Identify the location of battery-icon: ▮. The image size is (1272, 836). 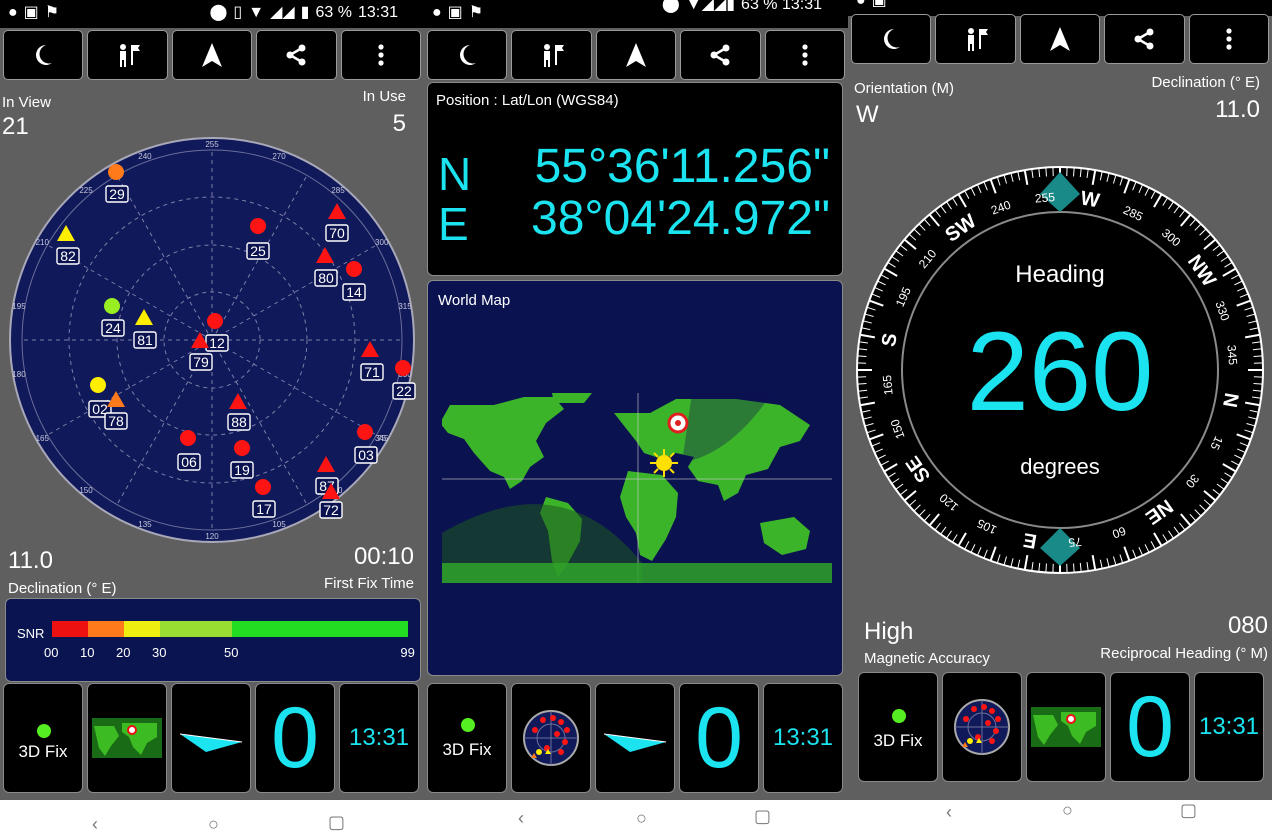
(305, 12).